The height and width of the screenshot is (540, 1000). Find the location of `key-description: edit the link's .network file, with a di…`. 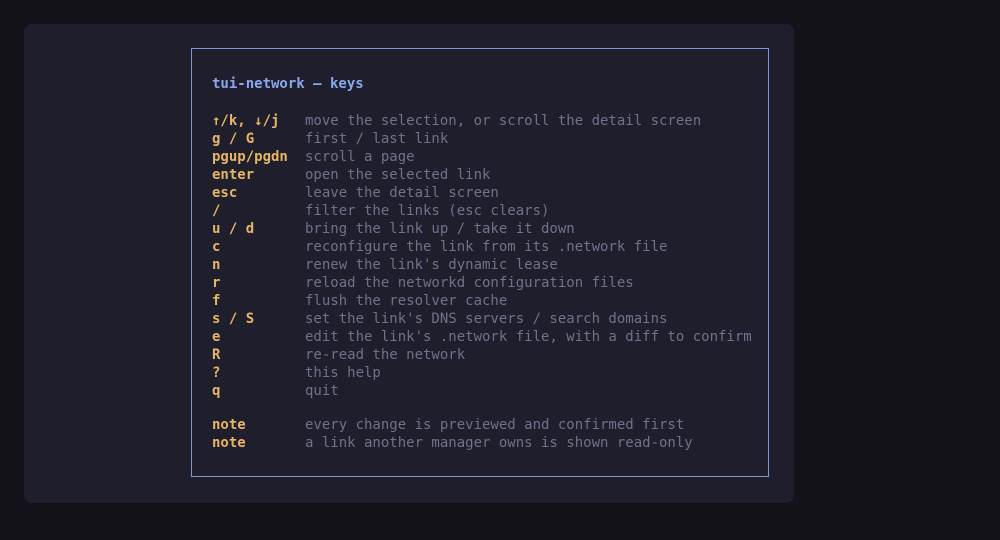

key-description: edit the link's .network file, with a di… is located at coordinates (528, 337).